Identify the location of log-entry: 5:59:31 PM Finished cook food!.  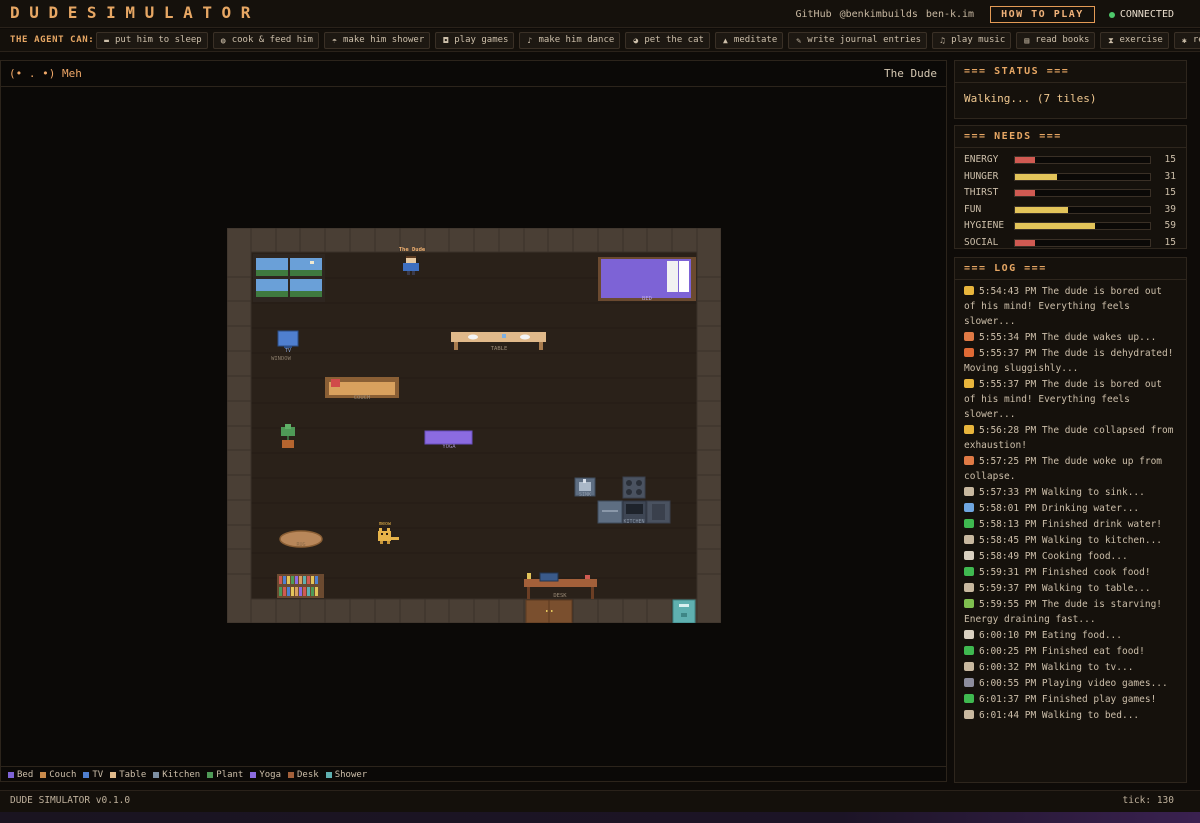
(1070, 572).